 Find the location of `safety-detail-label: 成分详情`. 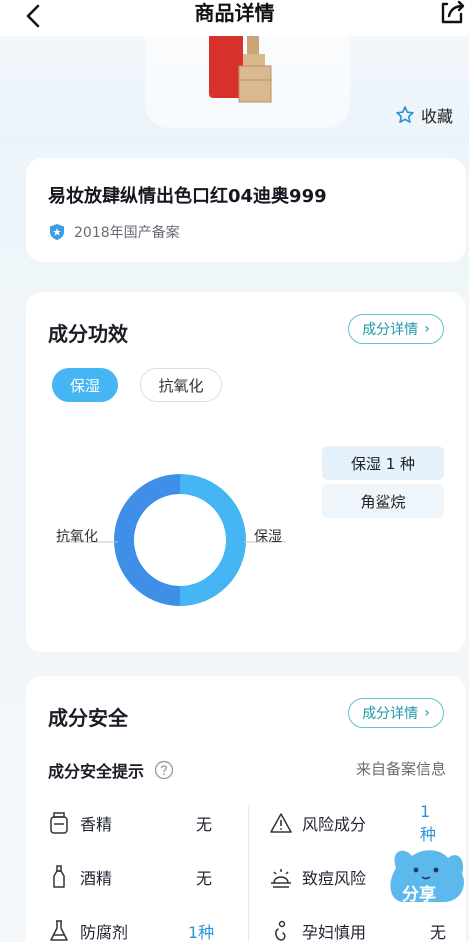

safety-detail-label: 成分详情 is located at coordinates (390, 714).